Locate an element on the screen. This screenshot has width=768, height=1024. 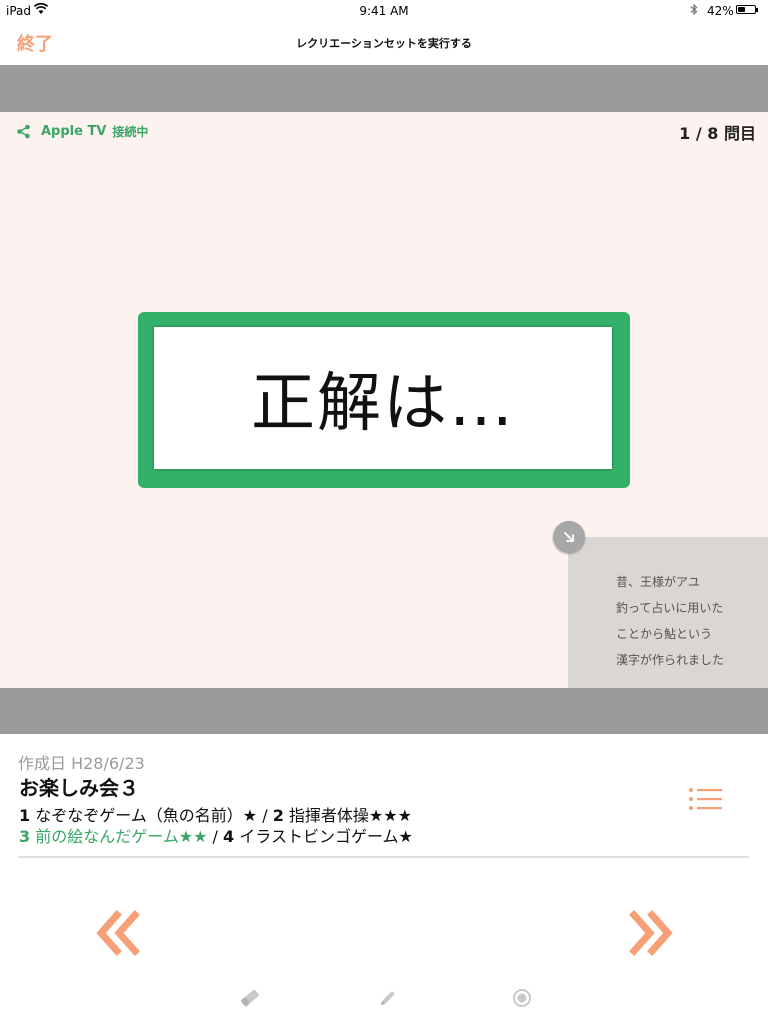
nav-bar: 終了 レクリエーションセットを実行する is located at coordinates (384, 43).